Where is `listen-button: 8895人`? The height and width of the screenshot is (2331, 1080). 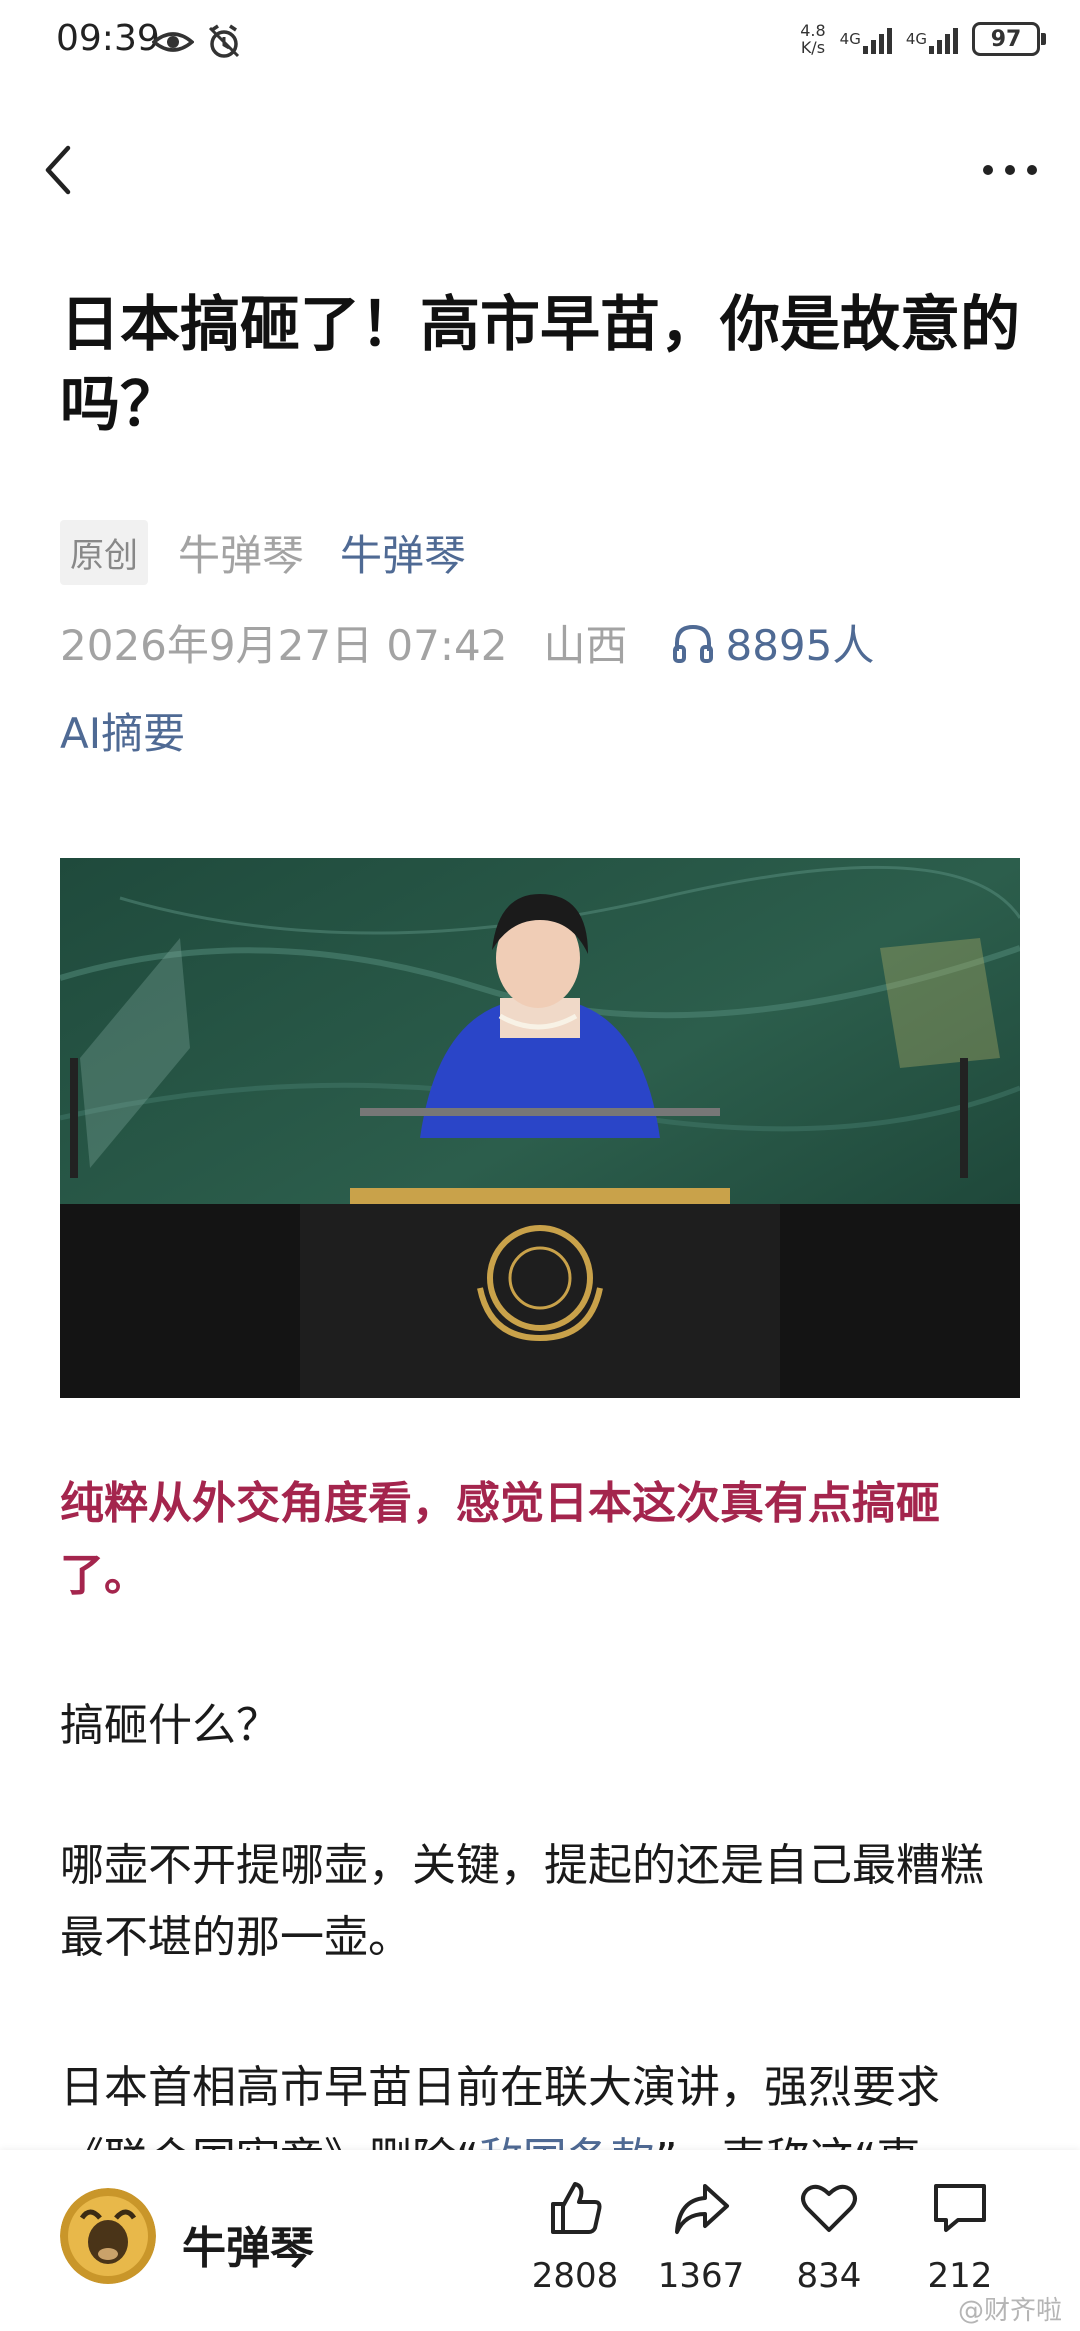 listen-button: 8895人 is located at coordinates (772, 642).